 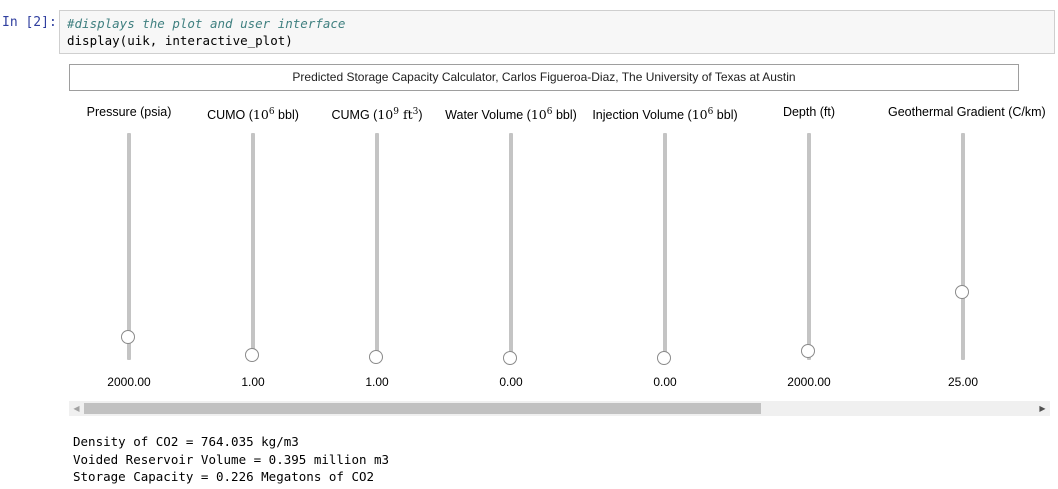 I want to click on slider-depth: Depth (ft) 2000.00, so click(x=809, y=248).